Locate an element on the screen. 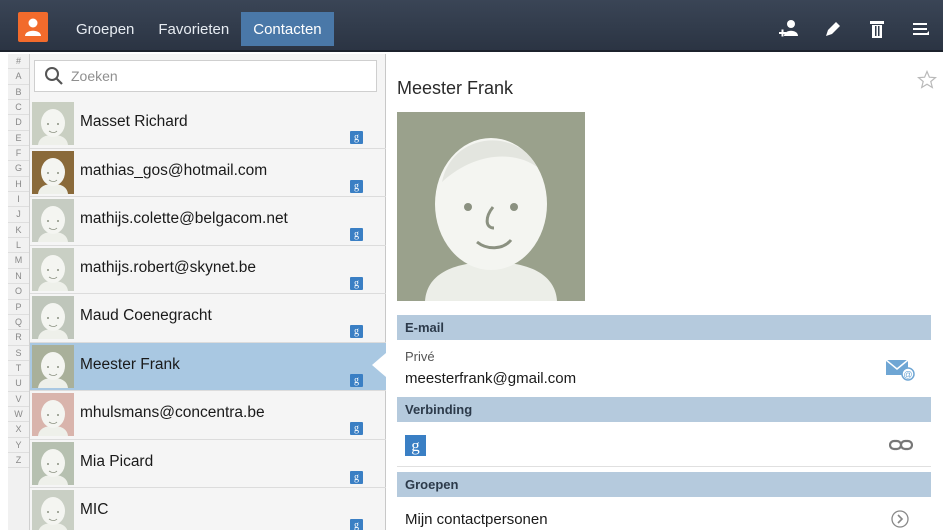 Image resolution: width=943 pixels, height=530 pixels. contact-name: Maud Coenegracht is located at coordinates (146, 315).